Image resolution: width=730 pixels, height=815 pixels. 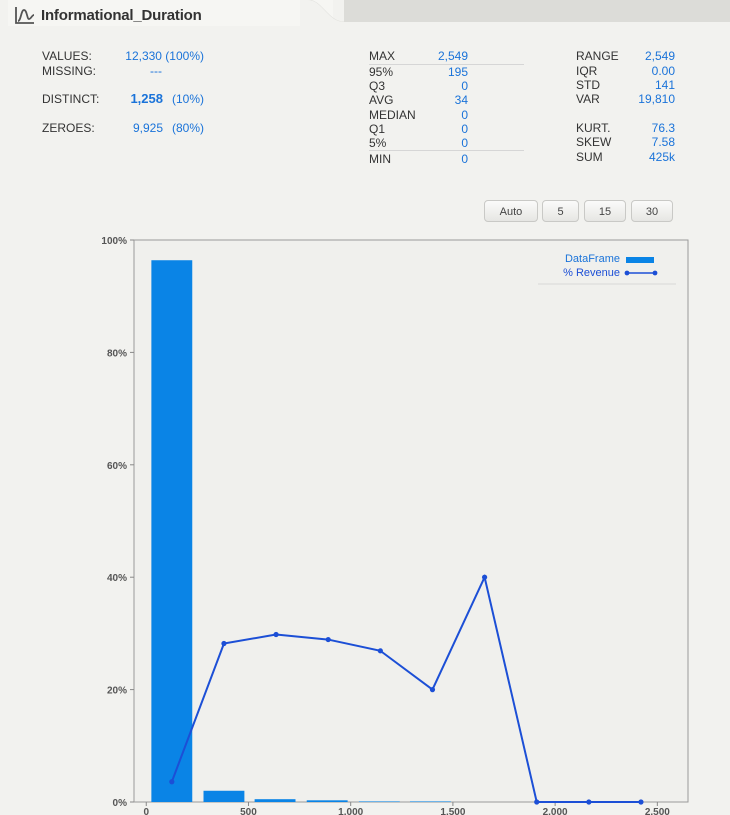 I want to click on y-tick-label: 60%, so click(x=117, y=466).